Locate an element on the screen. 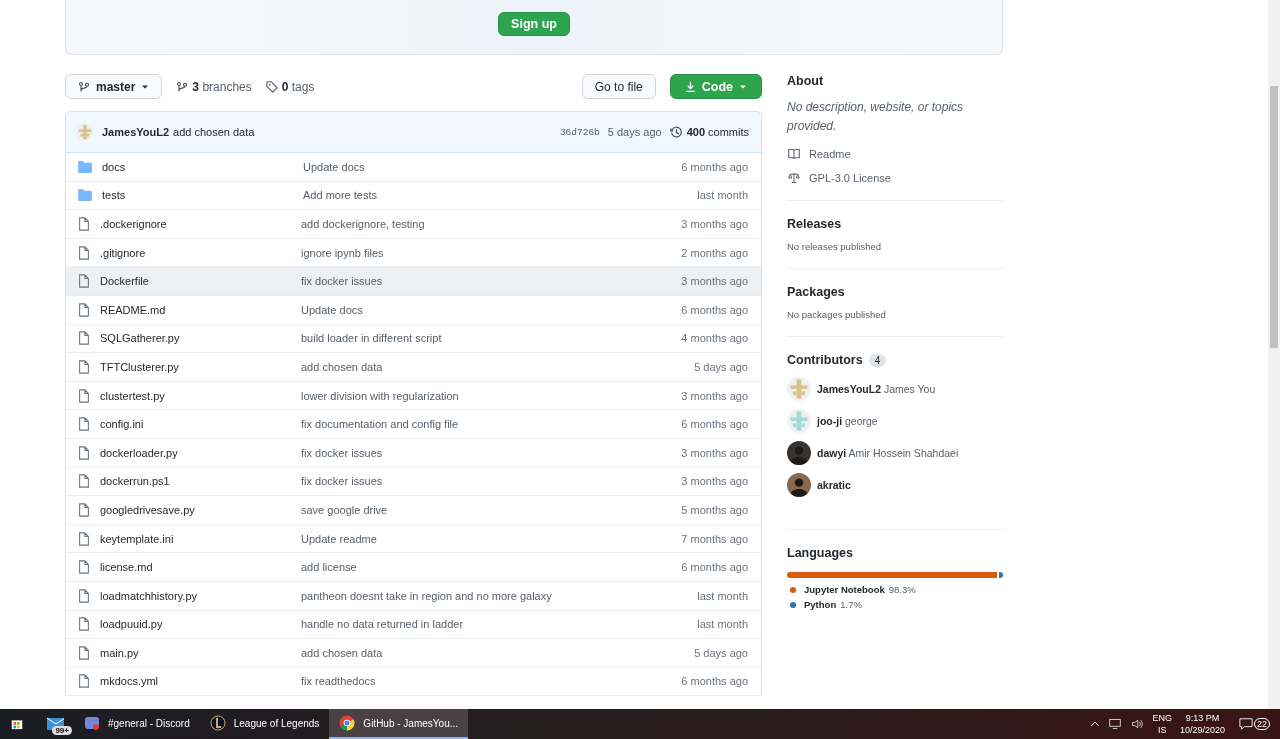  language-name: Python is located at coordinates (820, 604).